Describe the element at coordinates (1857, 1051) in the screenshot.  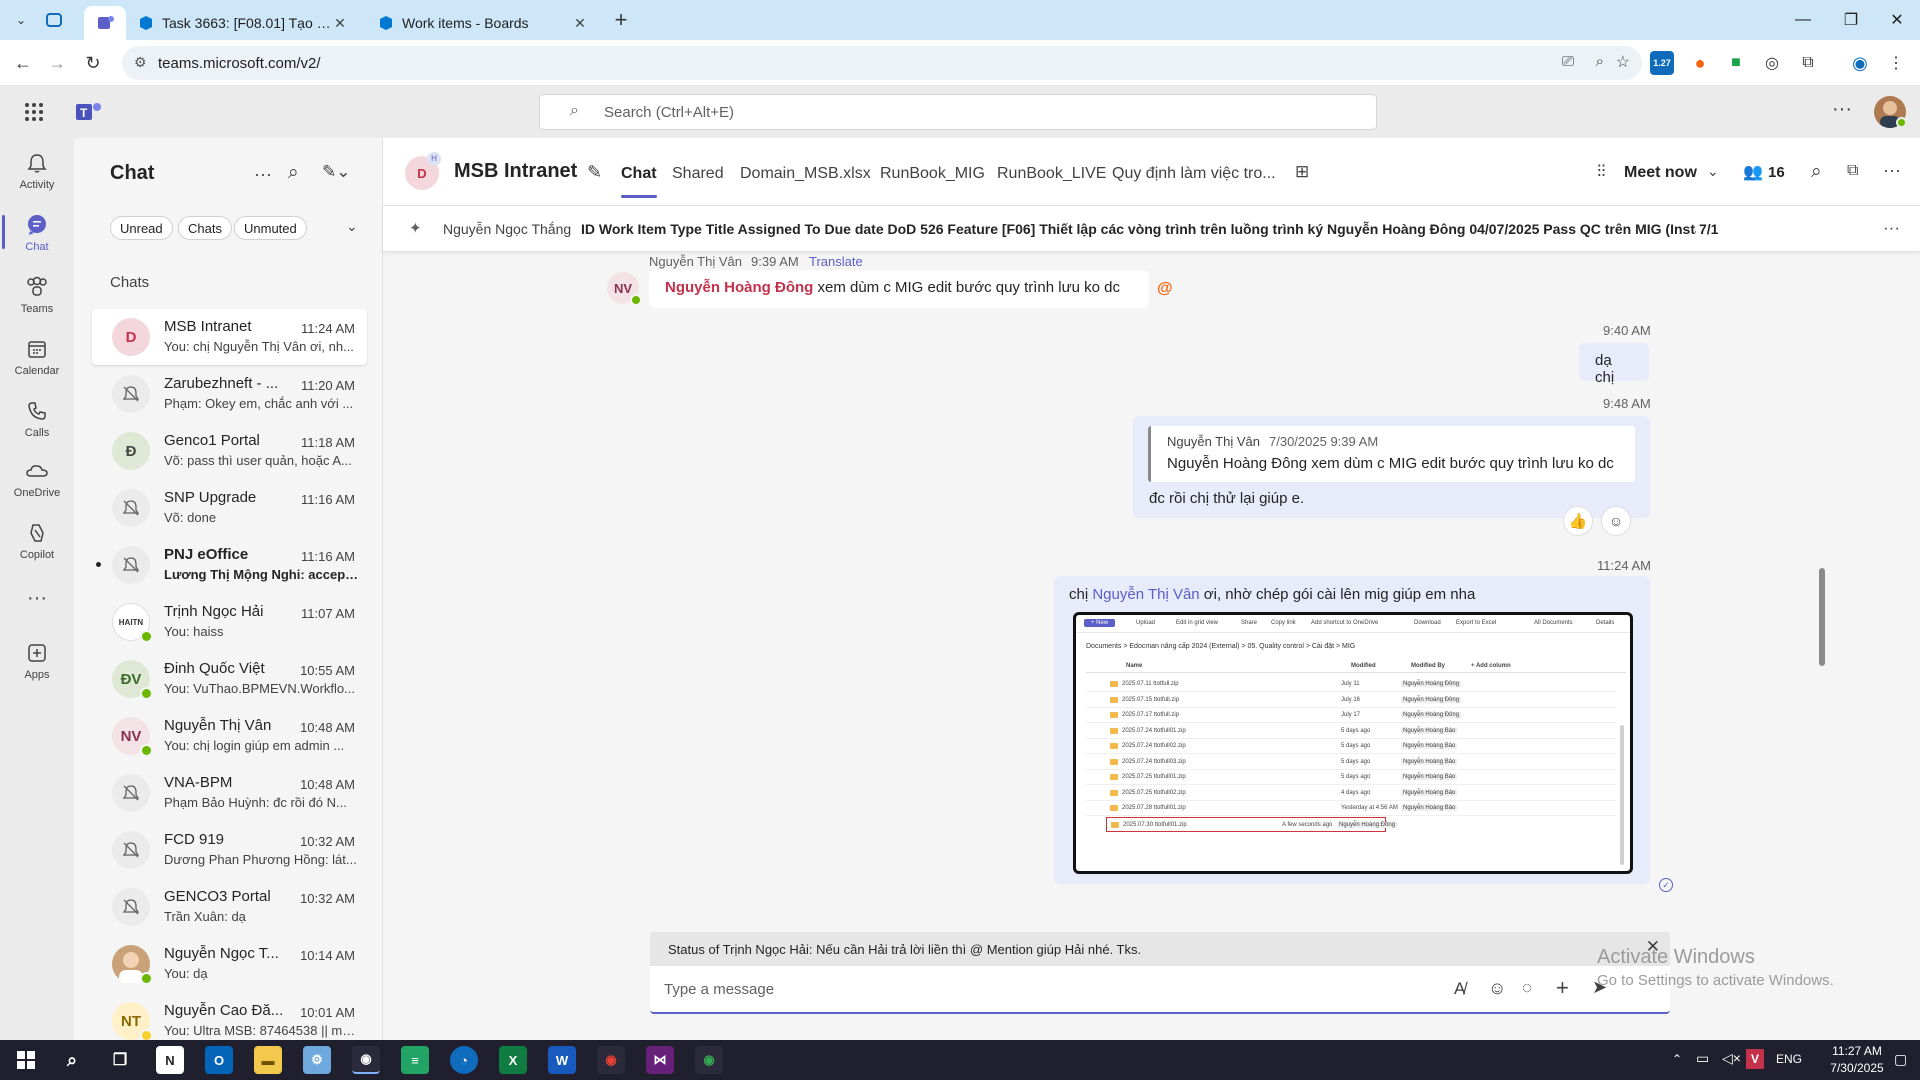
I see `clock-time: 11:27 AM` at that location.